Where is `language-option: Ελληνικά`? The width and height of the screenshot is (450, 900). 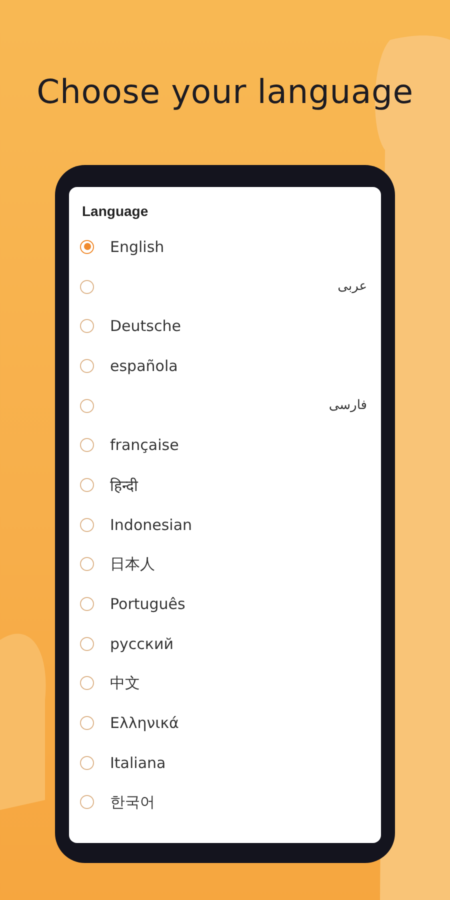 language-option: Ελληνικά is located at coordinates (144, 723).